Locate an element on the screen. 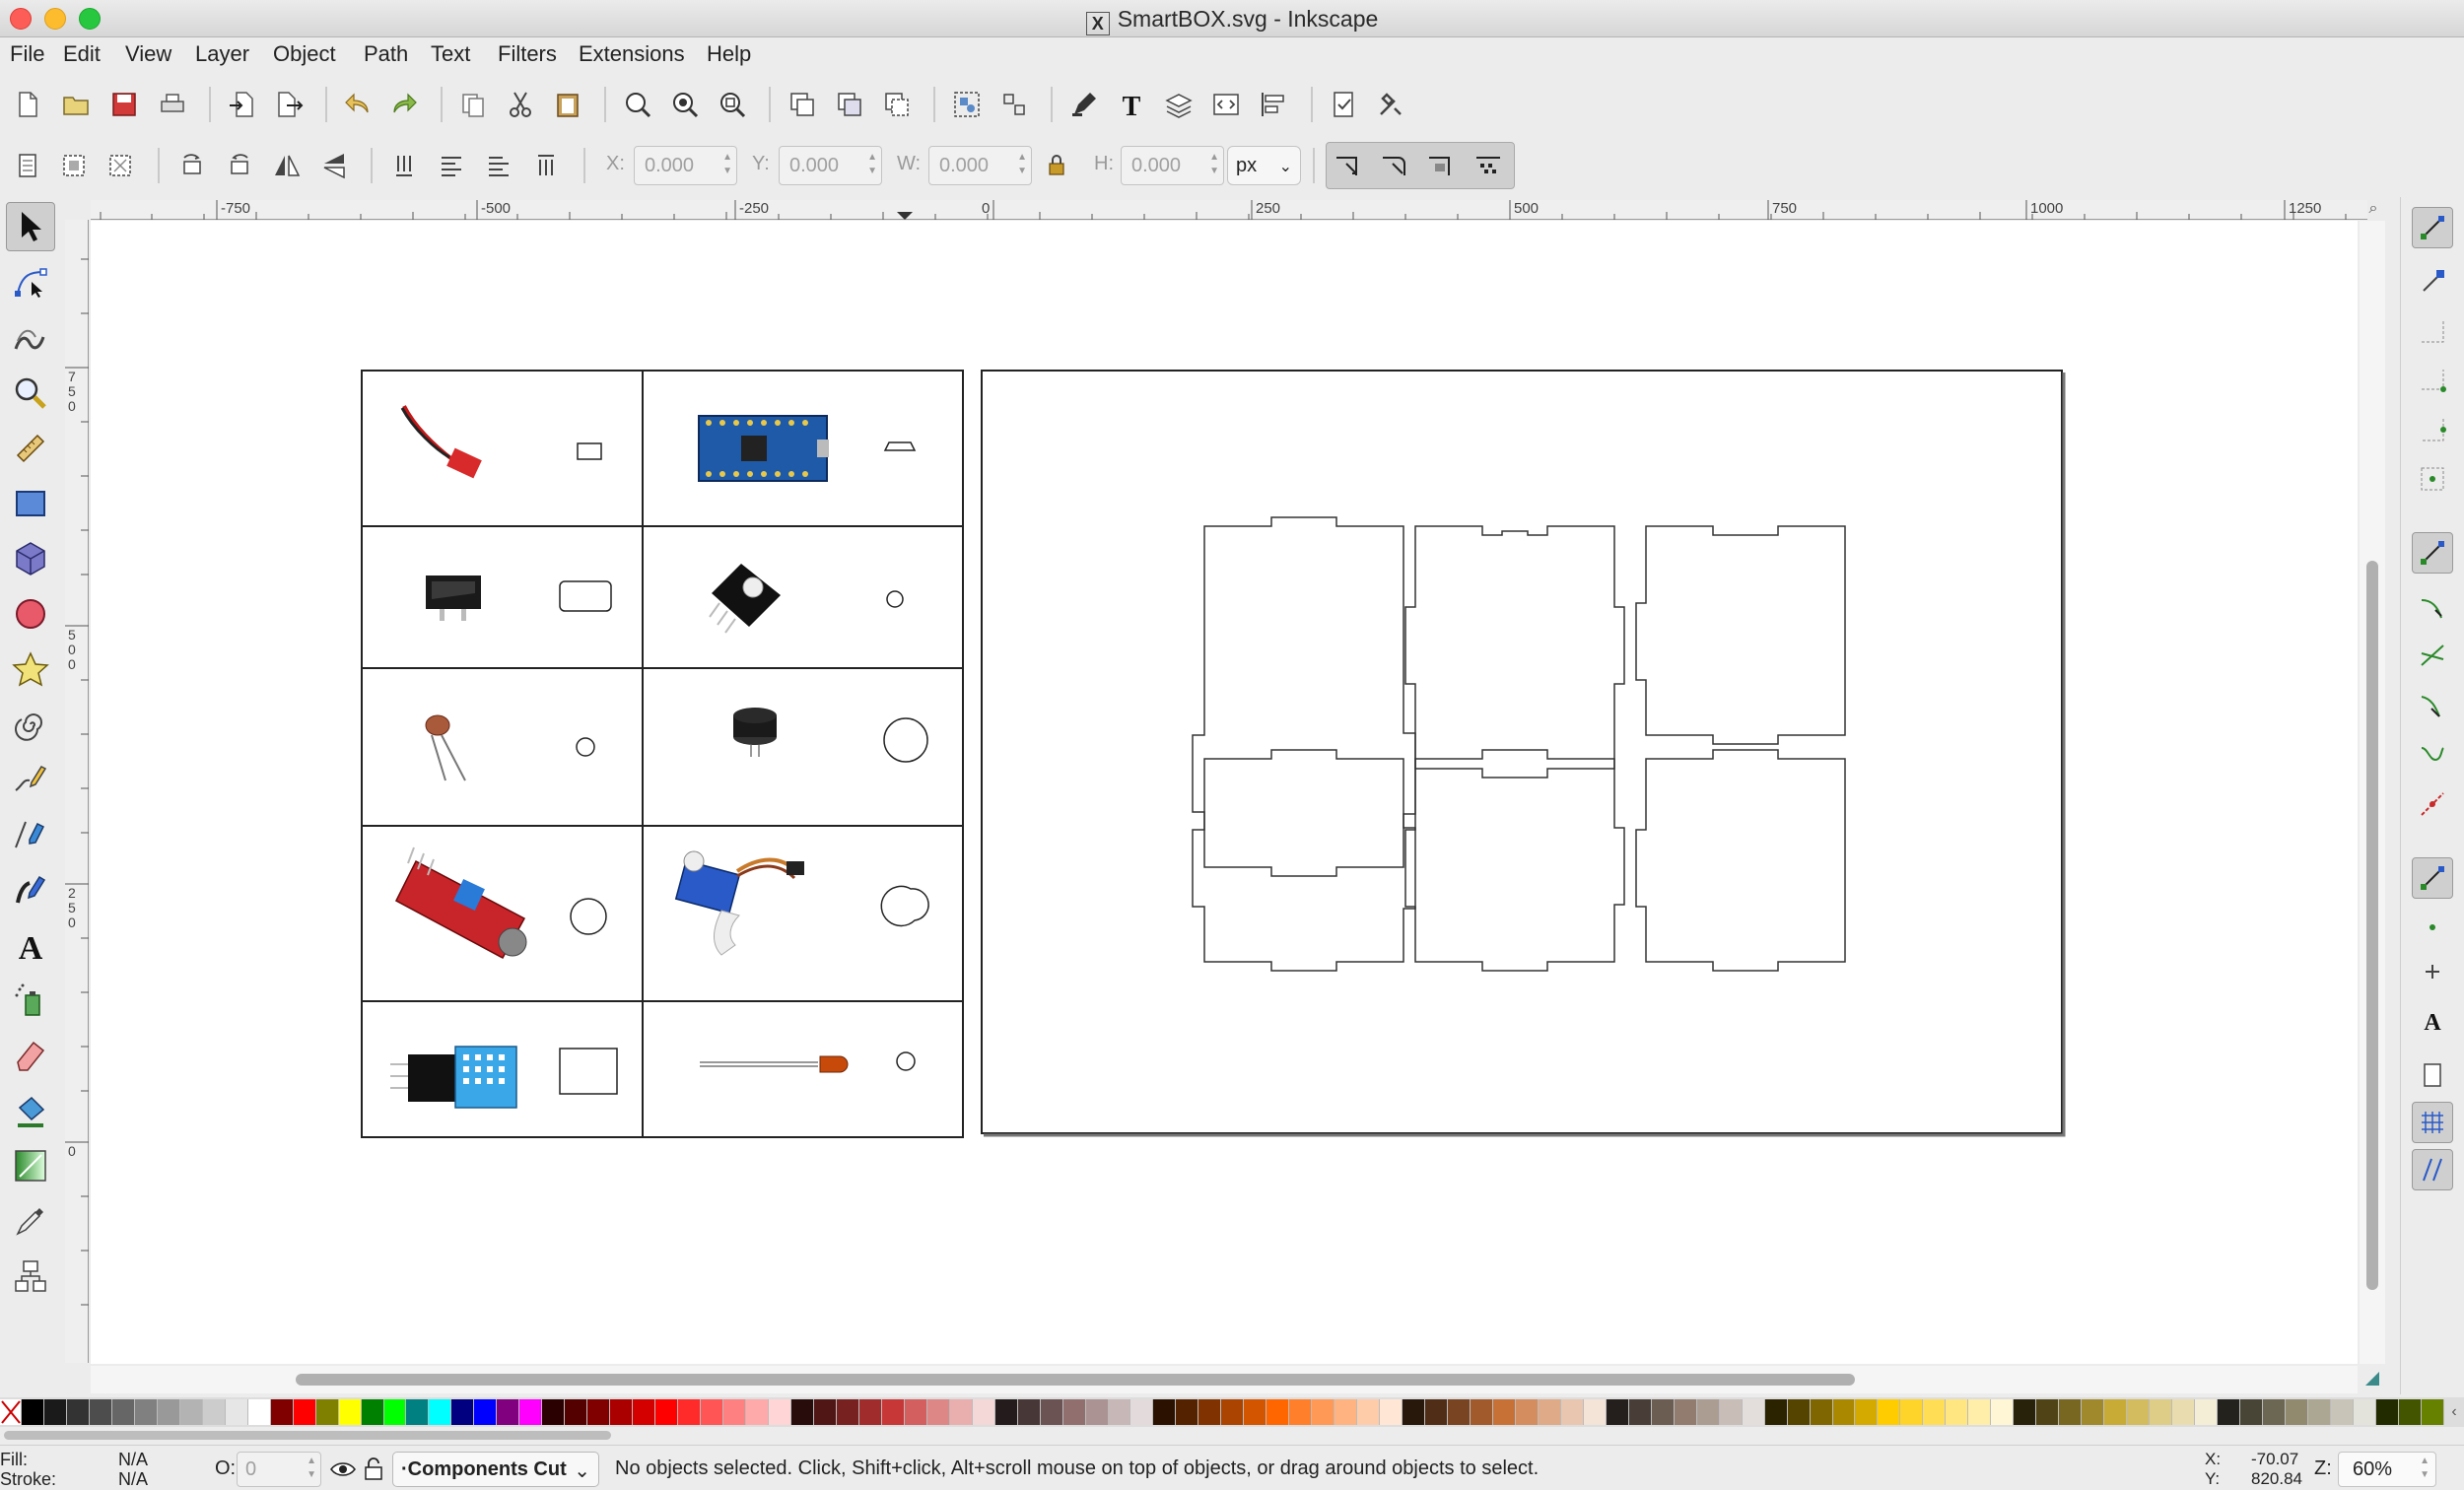 The width and height of the screenshot is (2464, 1490). snap-guides-icon is located at coordinates (2432, 1169).